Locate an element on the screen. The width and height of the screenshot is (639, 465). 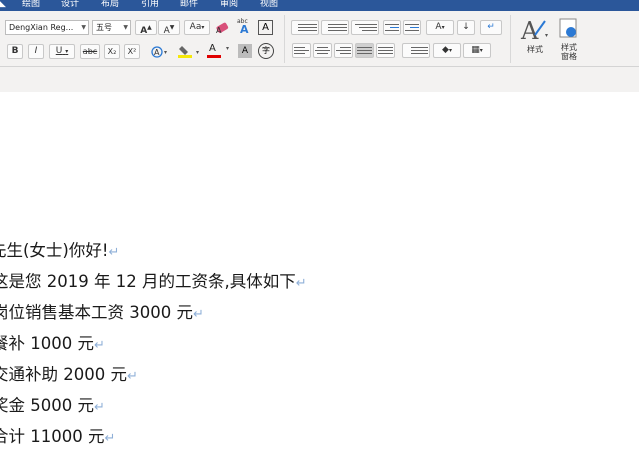
group-divider is located at coordinates (510, 39).